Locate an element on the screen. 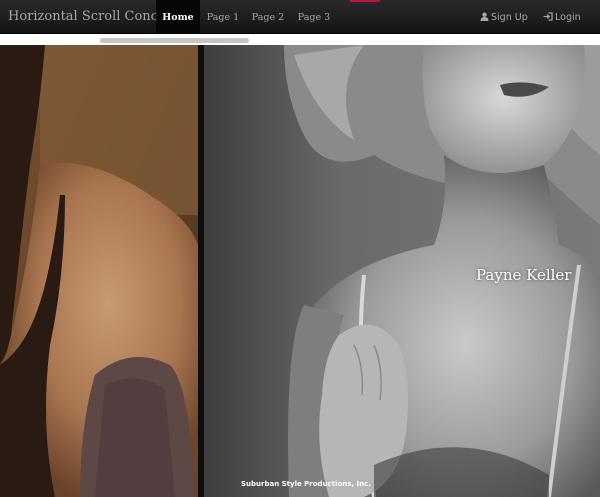 The width and height of the screenshot is (600, 497). user-icon is located at coordinates (484, 16).